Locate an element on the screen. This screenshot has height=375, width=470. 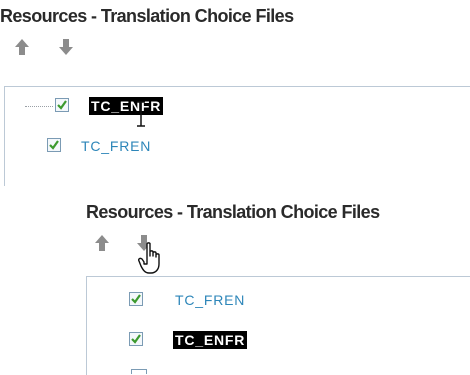
move-down-button is located at coordinates (66, 47).